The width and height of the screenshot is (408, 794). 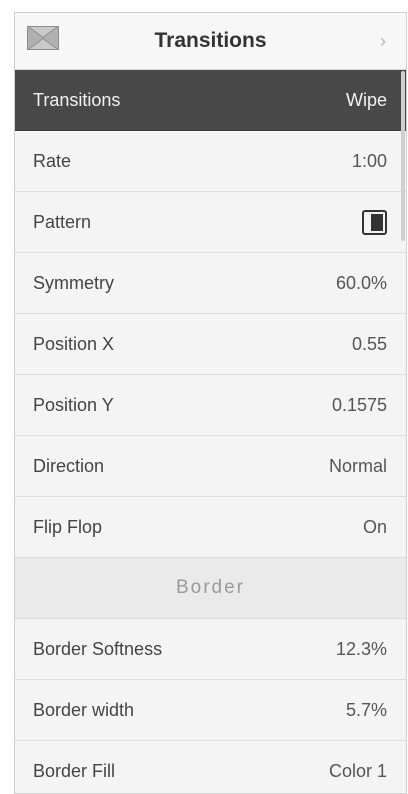 What do you see at coordinates (383, 41) in the screenshot?
I see `chevron-right-icon: ›` at bounding box center [383, 41].